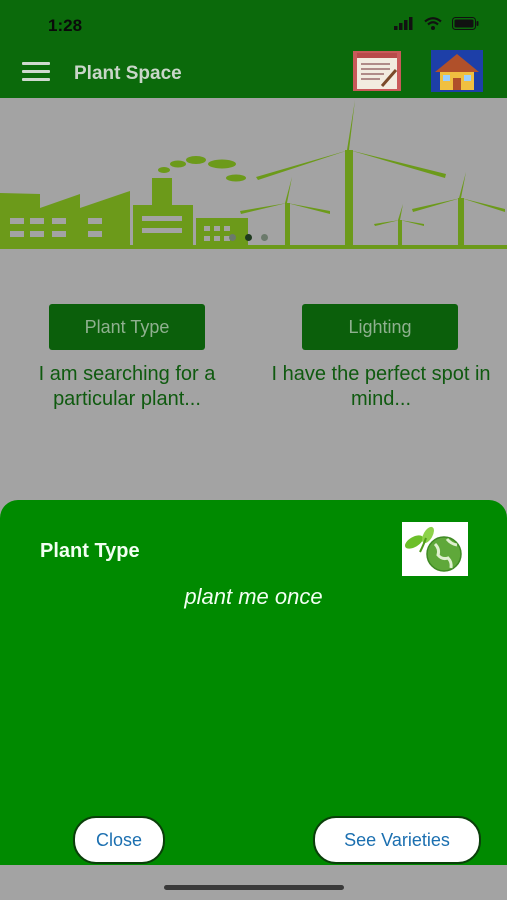 The width and height of the screenshot is (507, 900). What do you see at coordinates (397, 840) in the screenshot?
I see `see-varieties-button: See Varieties` at bounding box center [397, 840].